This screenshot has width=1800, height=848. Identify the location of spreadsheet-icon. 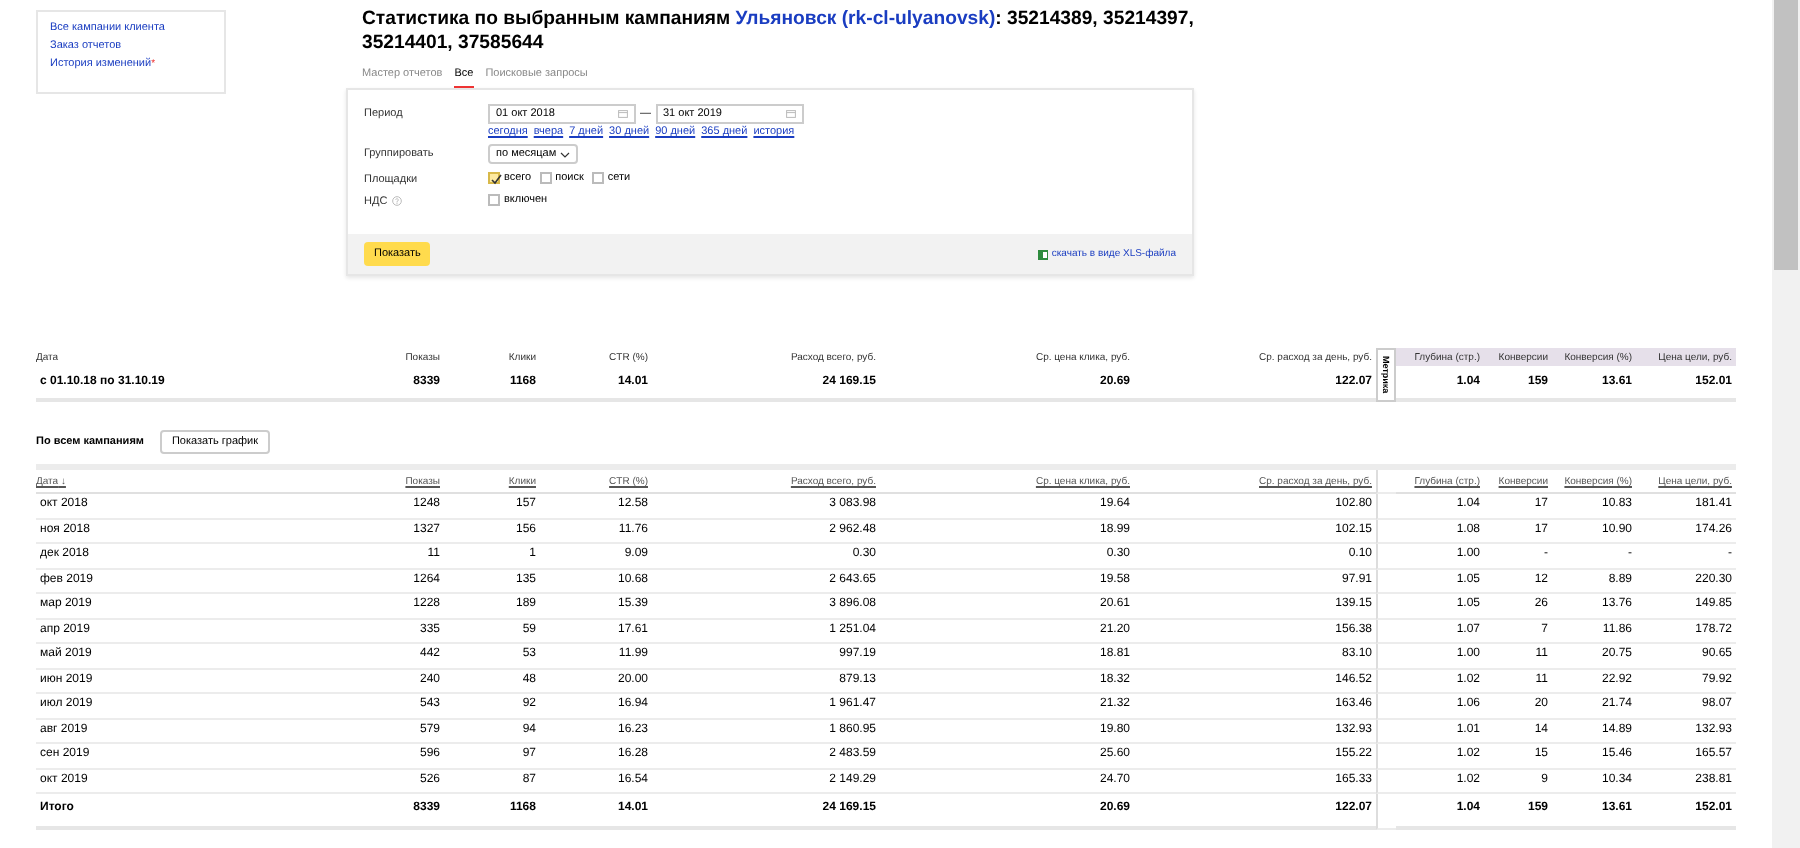
(1042, 254).